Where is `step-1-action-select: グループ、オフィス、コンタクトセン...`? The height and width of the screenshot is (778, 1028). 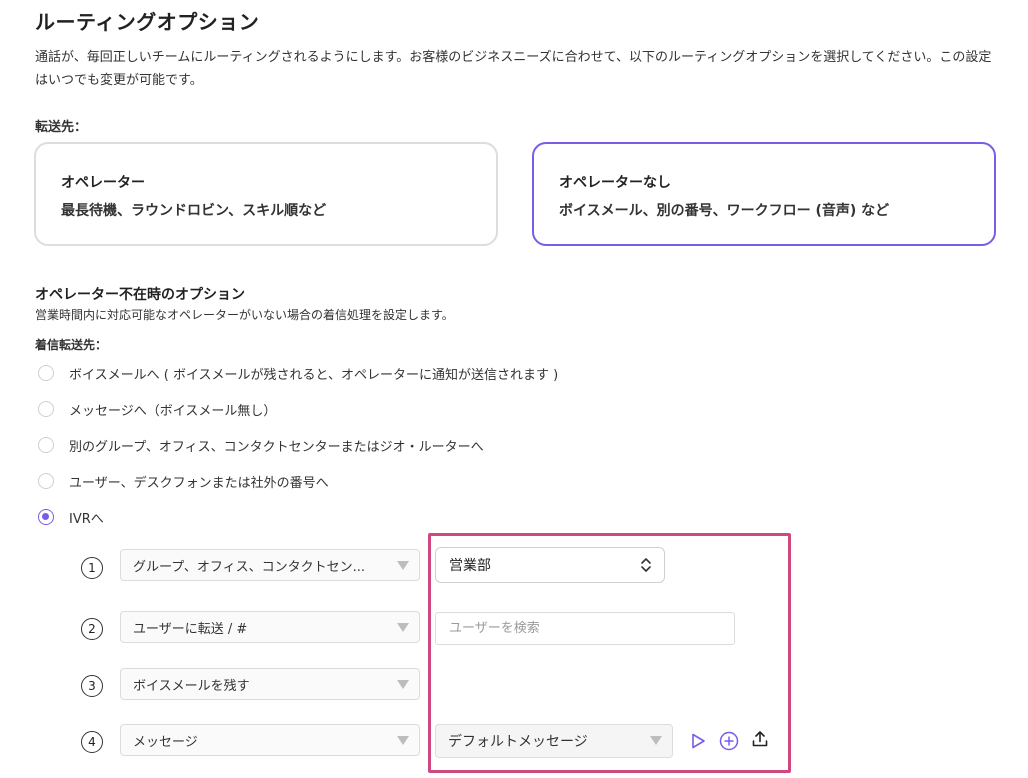
step-1-action-select: グループ、オフィス、コンタクトセン... is located at coordinates (270, 565).